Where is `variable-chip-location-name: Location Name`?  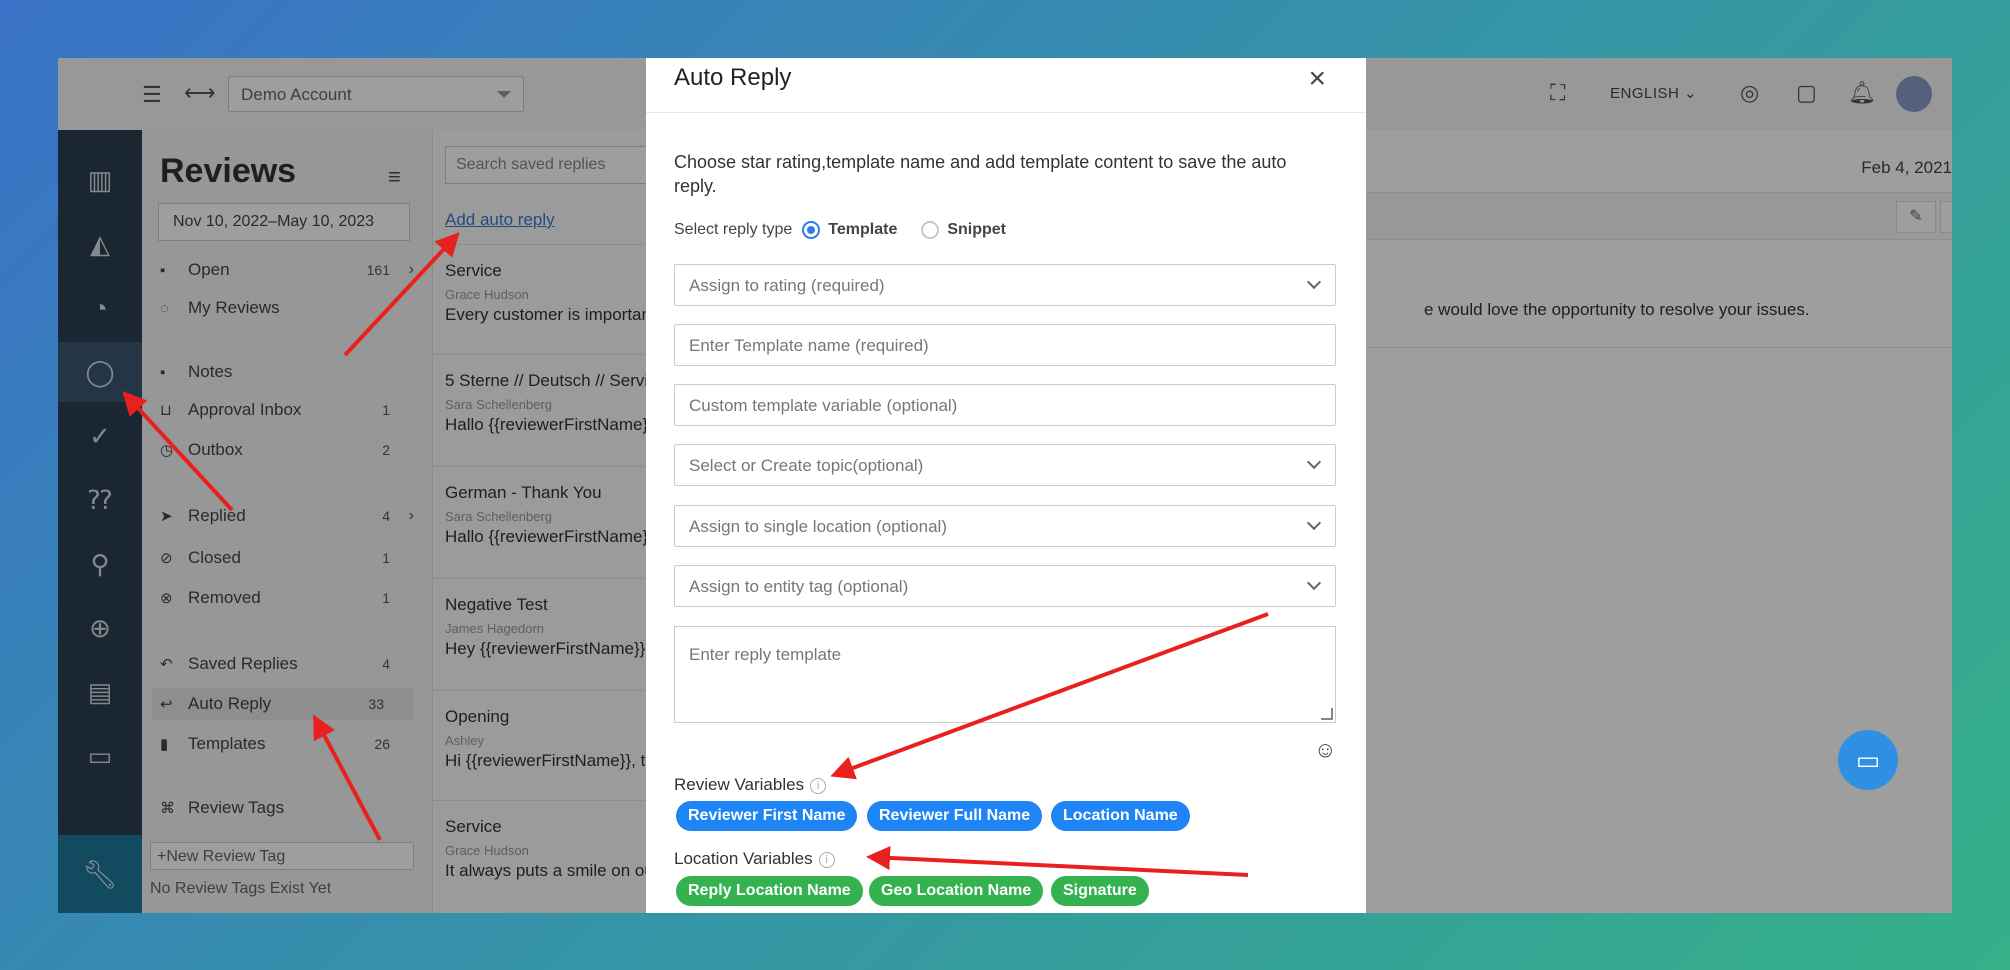
variable-chip-location-name: Location Name is located at coordinates (1120, 816).